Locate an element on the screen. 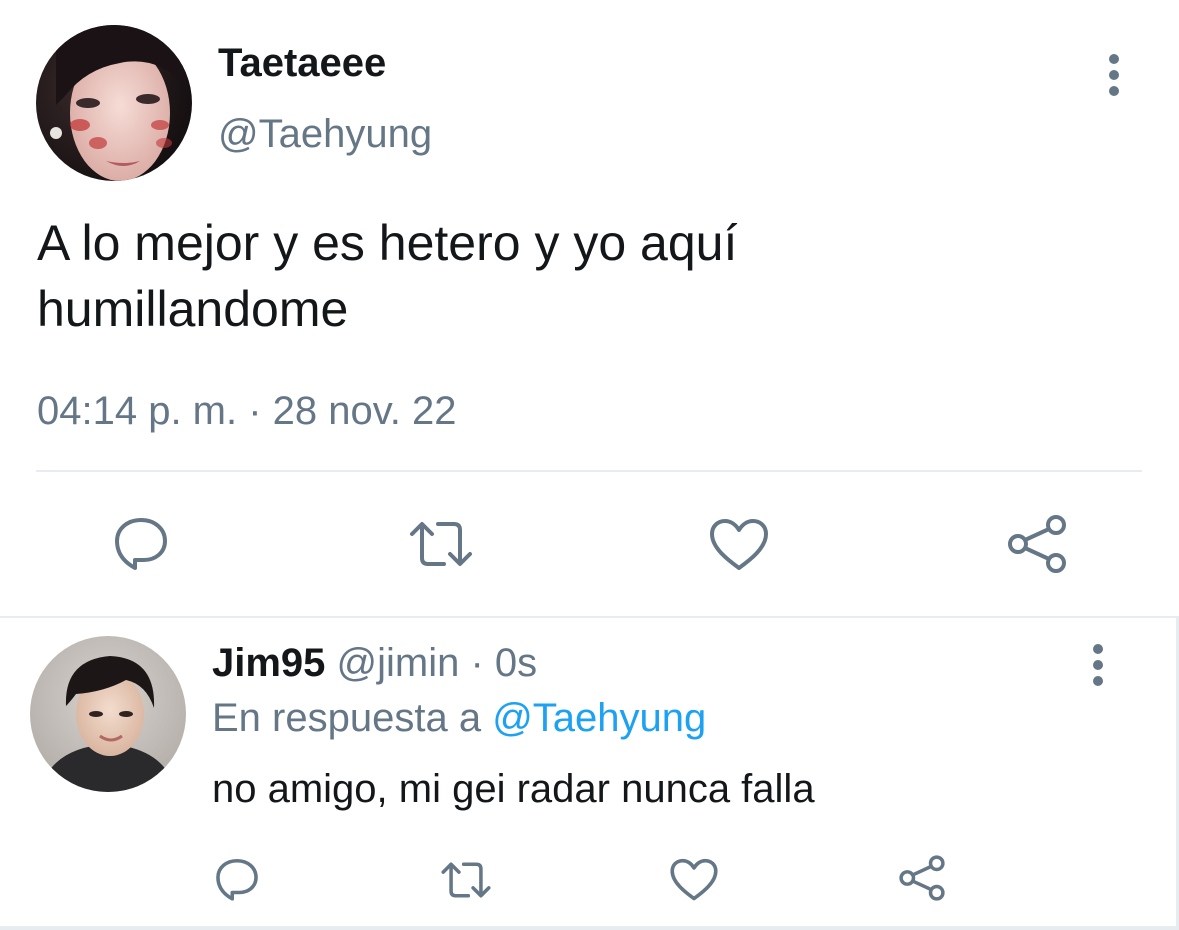 Image resolution: width=1179 pixels, height=930 pixels. in-reply-to: En respuesta a @Taehyung is located at coordinates (459, 718).